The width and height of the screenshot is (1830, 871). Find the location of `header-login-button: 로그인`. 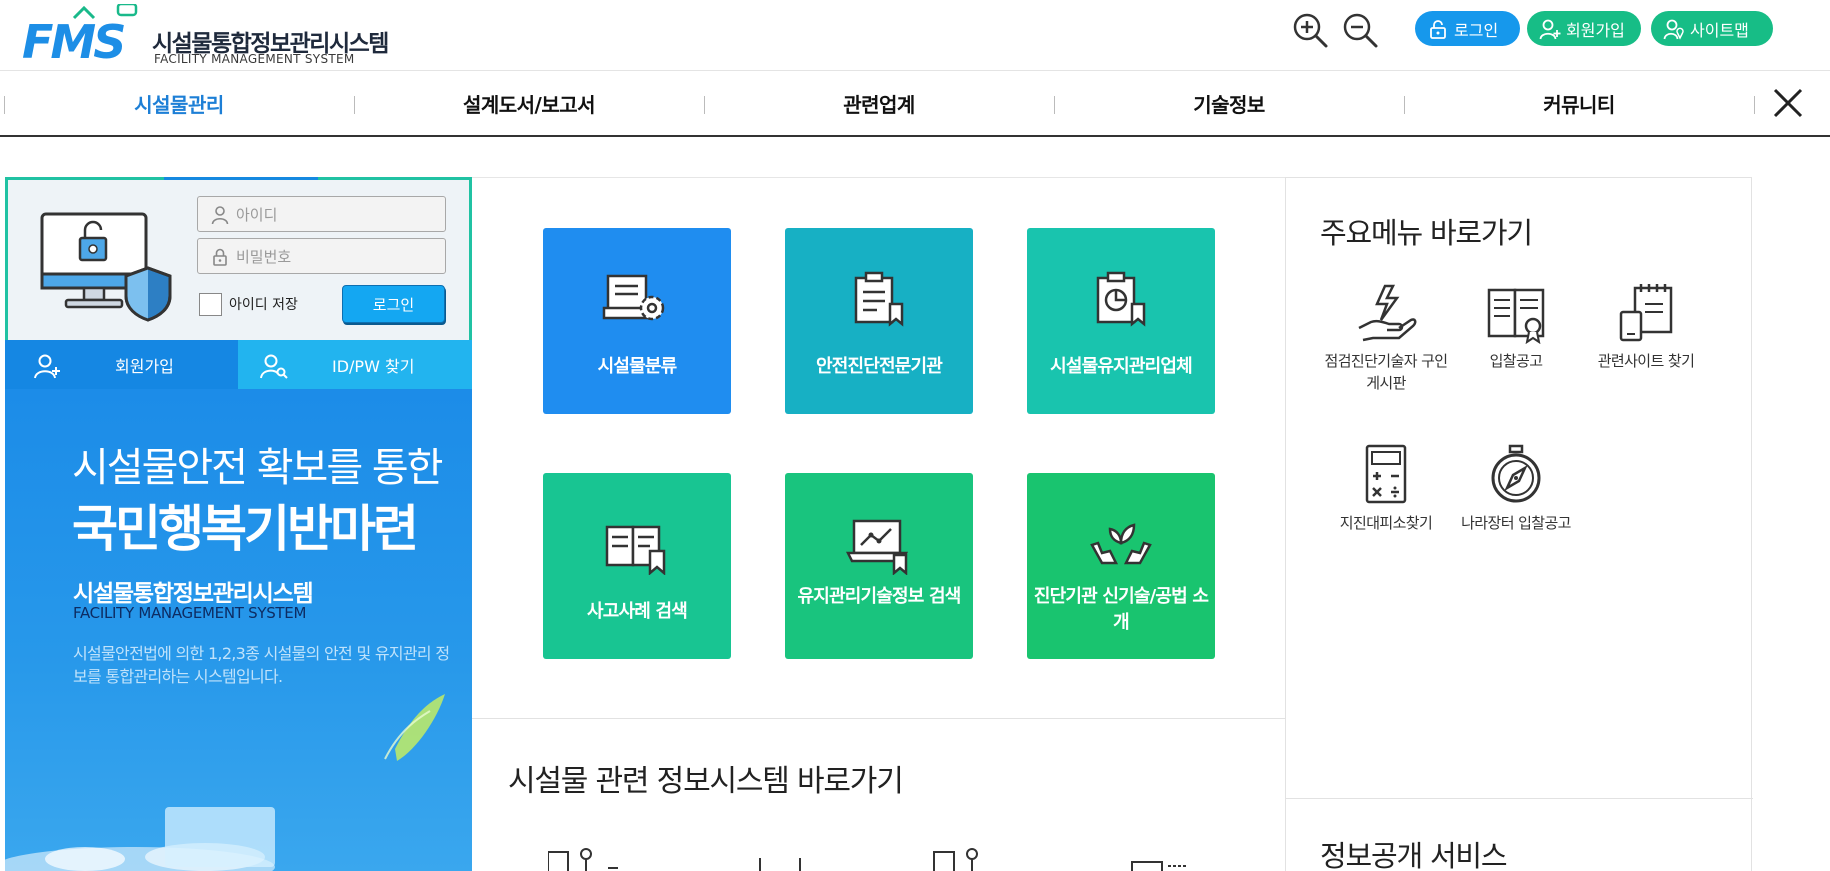

header-login-button: 로그인 is located at coordinates (1467, 28).